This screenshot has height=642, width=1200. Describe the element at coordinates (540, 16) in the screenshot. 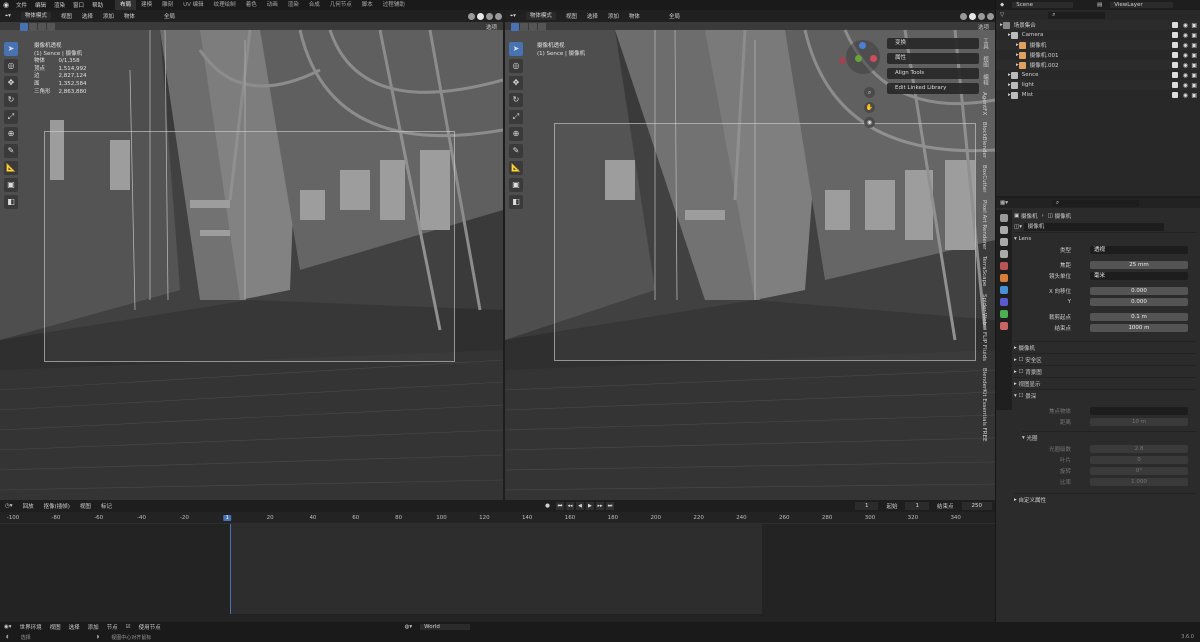

I see `mode-dropdown: 物体模式` at that location.